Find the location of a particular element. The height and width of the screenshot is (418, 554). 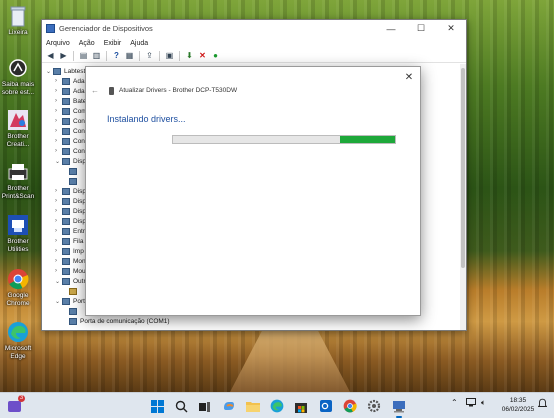

menu-arquivo: Arquivo is located at coordinates (58, 43).